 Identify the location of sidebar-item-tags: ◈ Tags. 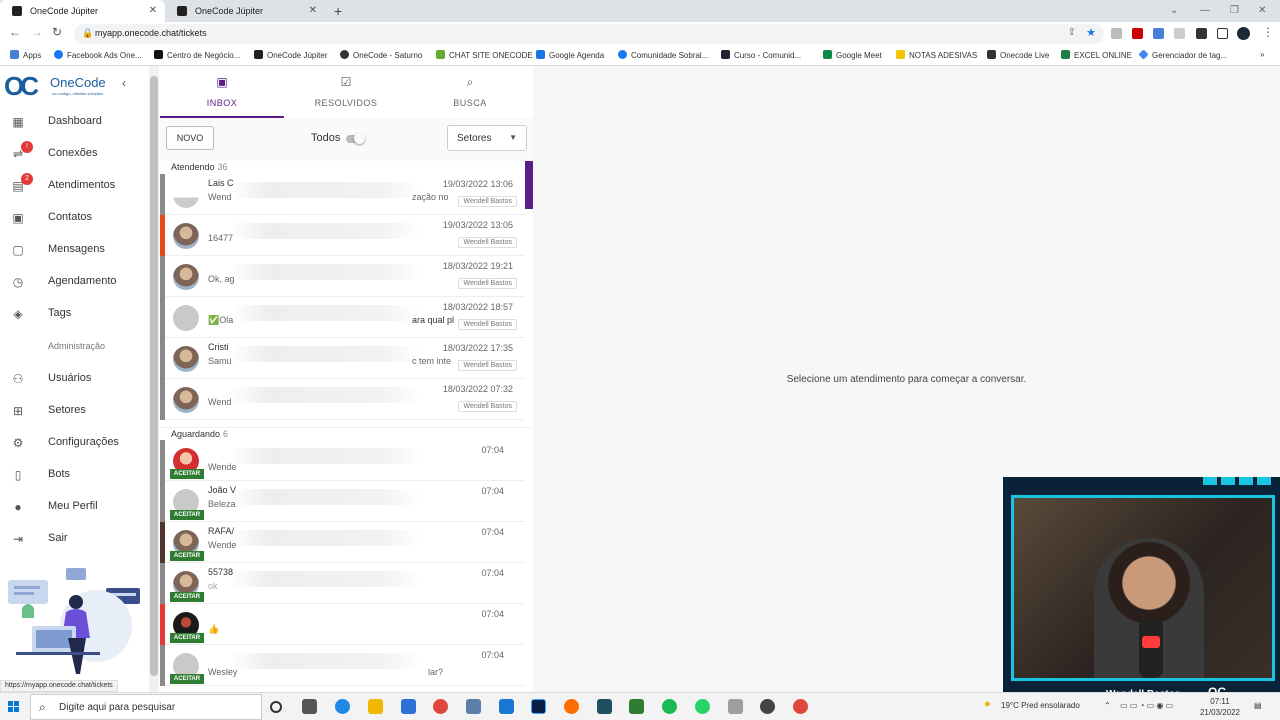
(74, 314).